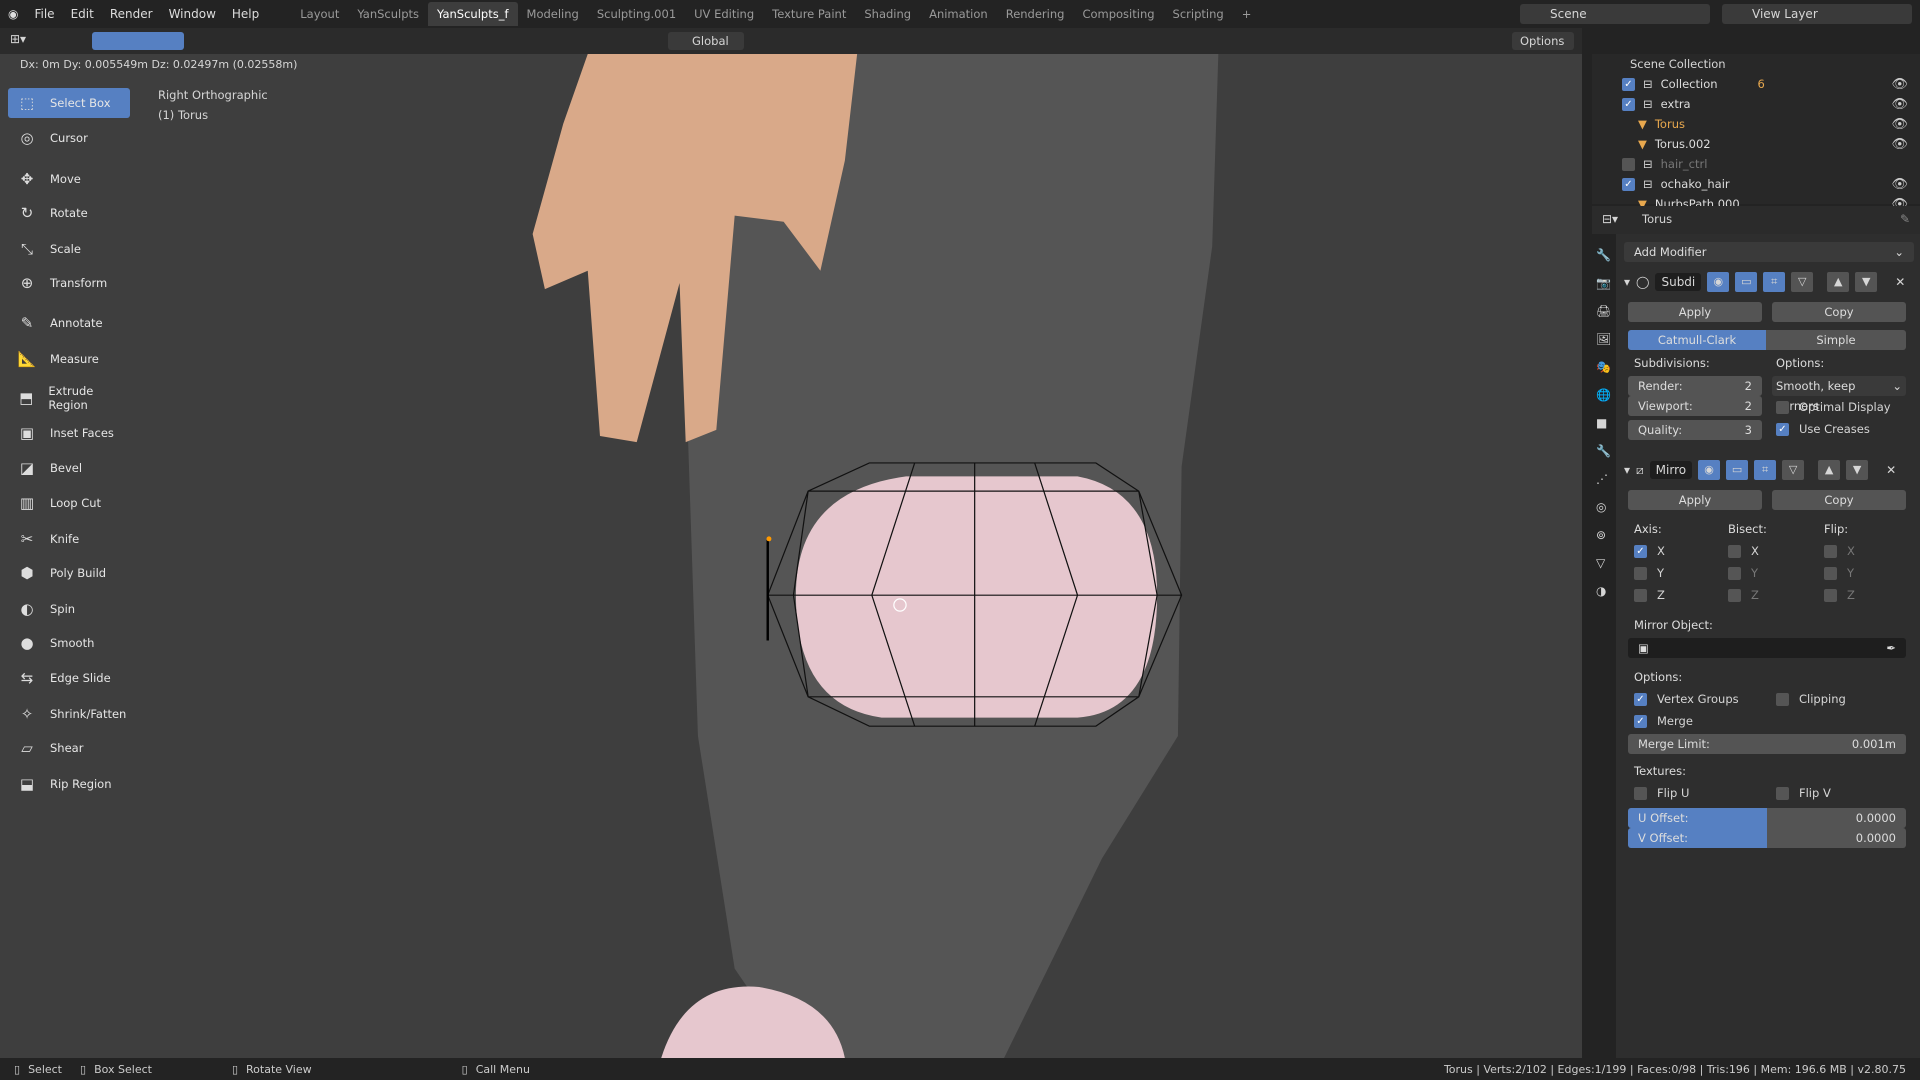  Describe the element at coordinates (1695, 386) in the screenshot. I see `render-levels-field: Render: 2` at that location.